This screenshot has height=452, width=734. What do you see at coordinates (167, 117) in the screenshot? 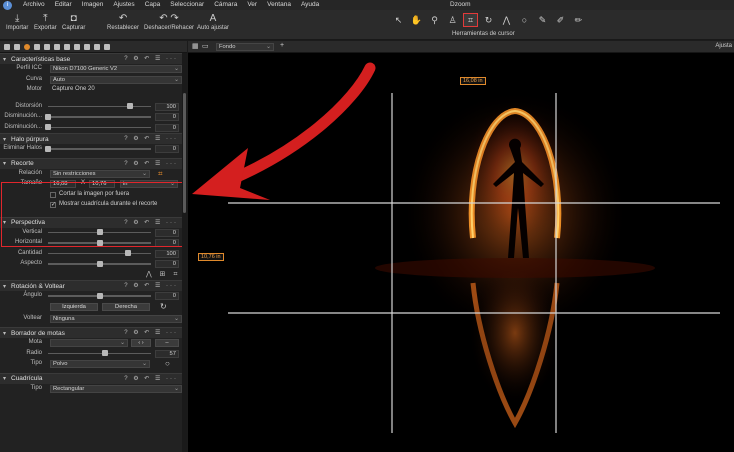
I see `light-falloff-value: 0` at bounding box center [167, 117].